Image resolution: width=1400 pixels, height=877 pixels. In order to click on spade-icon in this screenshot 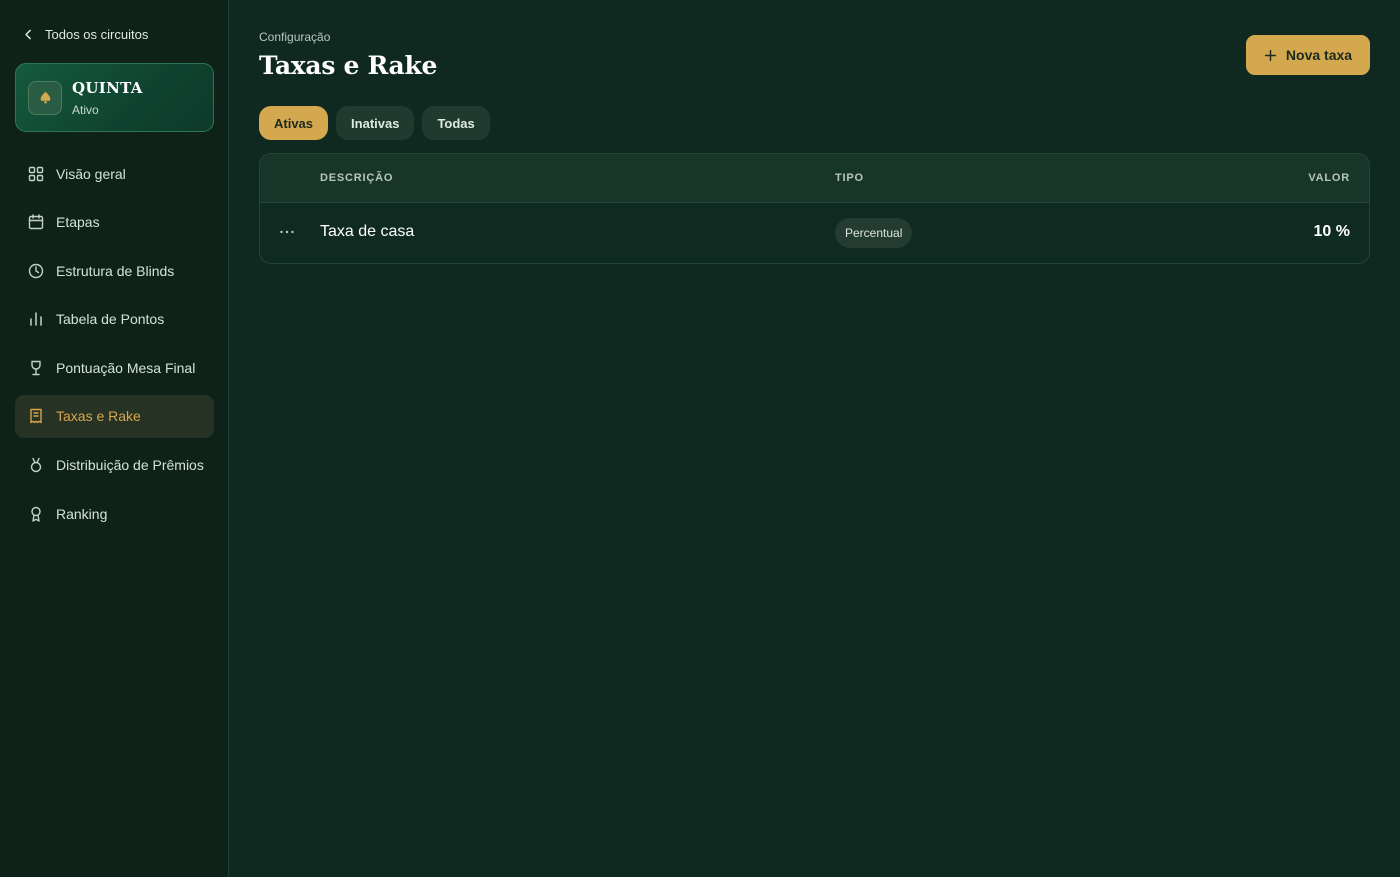, I will do `click(45, 97)`.